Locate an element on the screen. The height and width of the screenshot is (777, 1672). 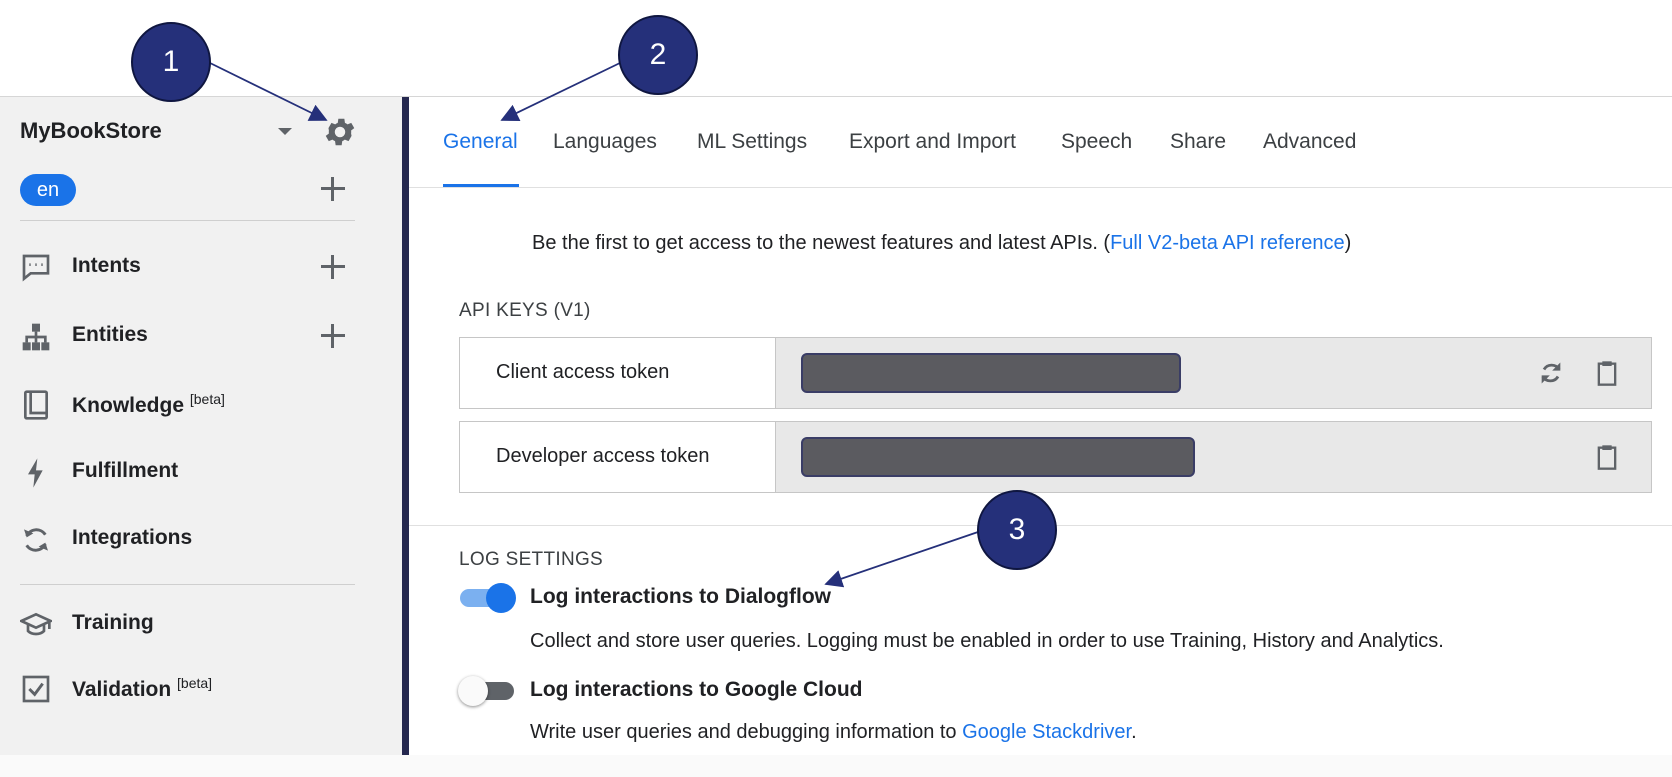
sidebar-item-knowledge: Knowledge [beta] is located at coordinates (200, 403).